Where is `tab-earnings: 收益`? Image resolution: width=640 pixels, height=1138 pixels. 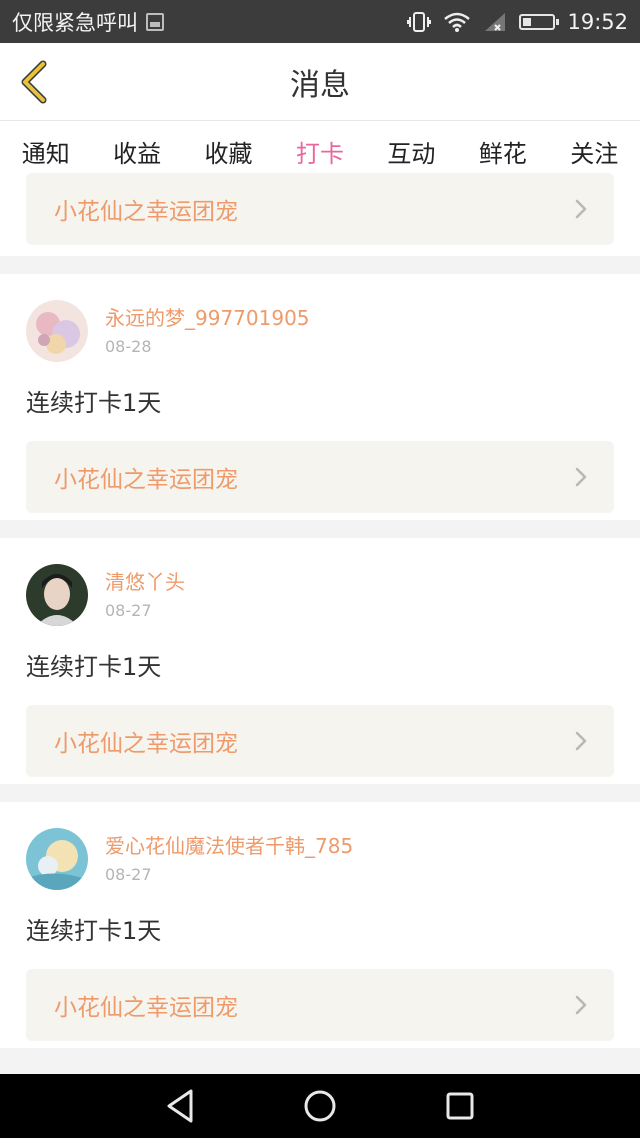
tab-earnings: 收益 is located at coordinates (137, 151).